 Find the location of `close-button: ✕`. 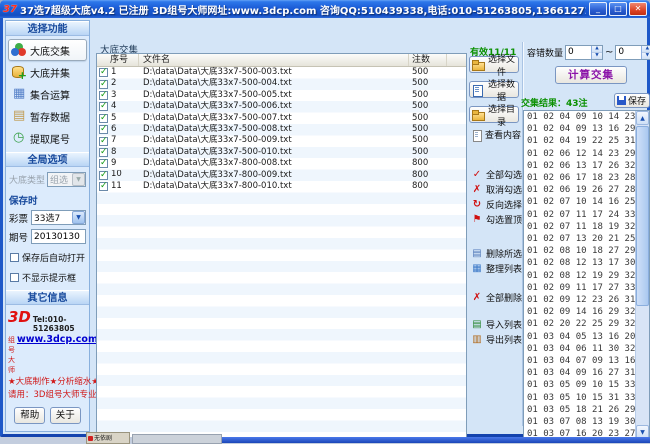

close-button: ✕ is located at coordinates (638, 9).